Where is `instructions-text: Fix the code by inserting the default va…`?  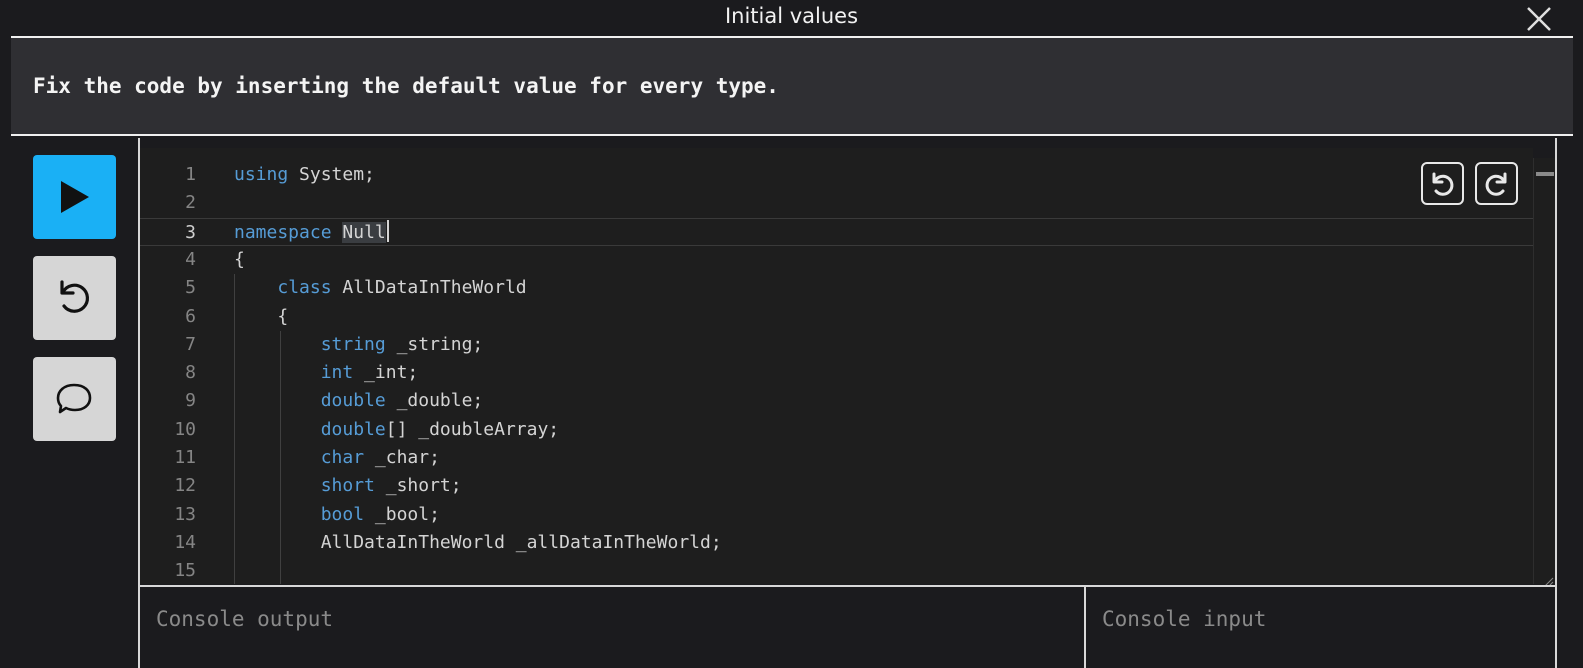 instructions-text: Fix the code by inserting the default va… is located at coordinates (406, 86).